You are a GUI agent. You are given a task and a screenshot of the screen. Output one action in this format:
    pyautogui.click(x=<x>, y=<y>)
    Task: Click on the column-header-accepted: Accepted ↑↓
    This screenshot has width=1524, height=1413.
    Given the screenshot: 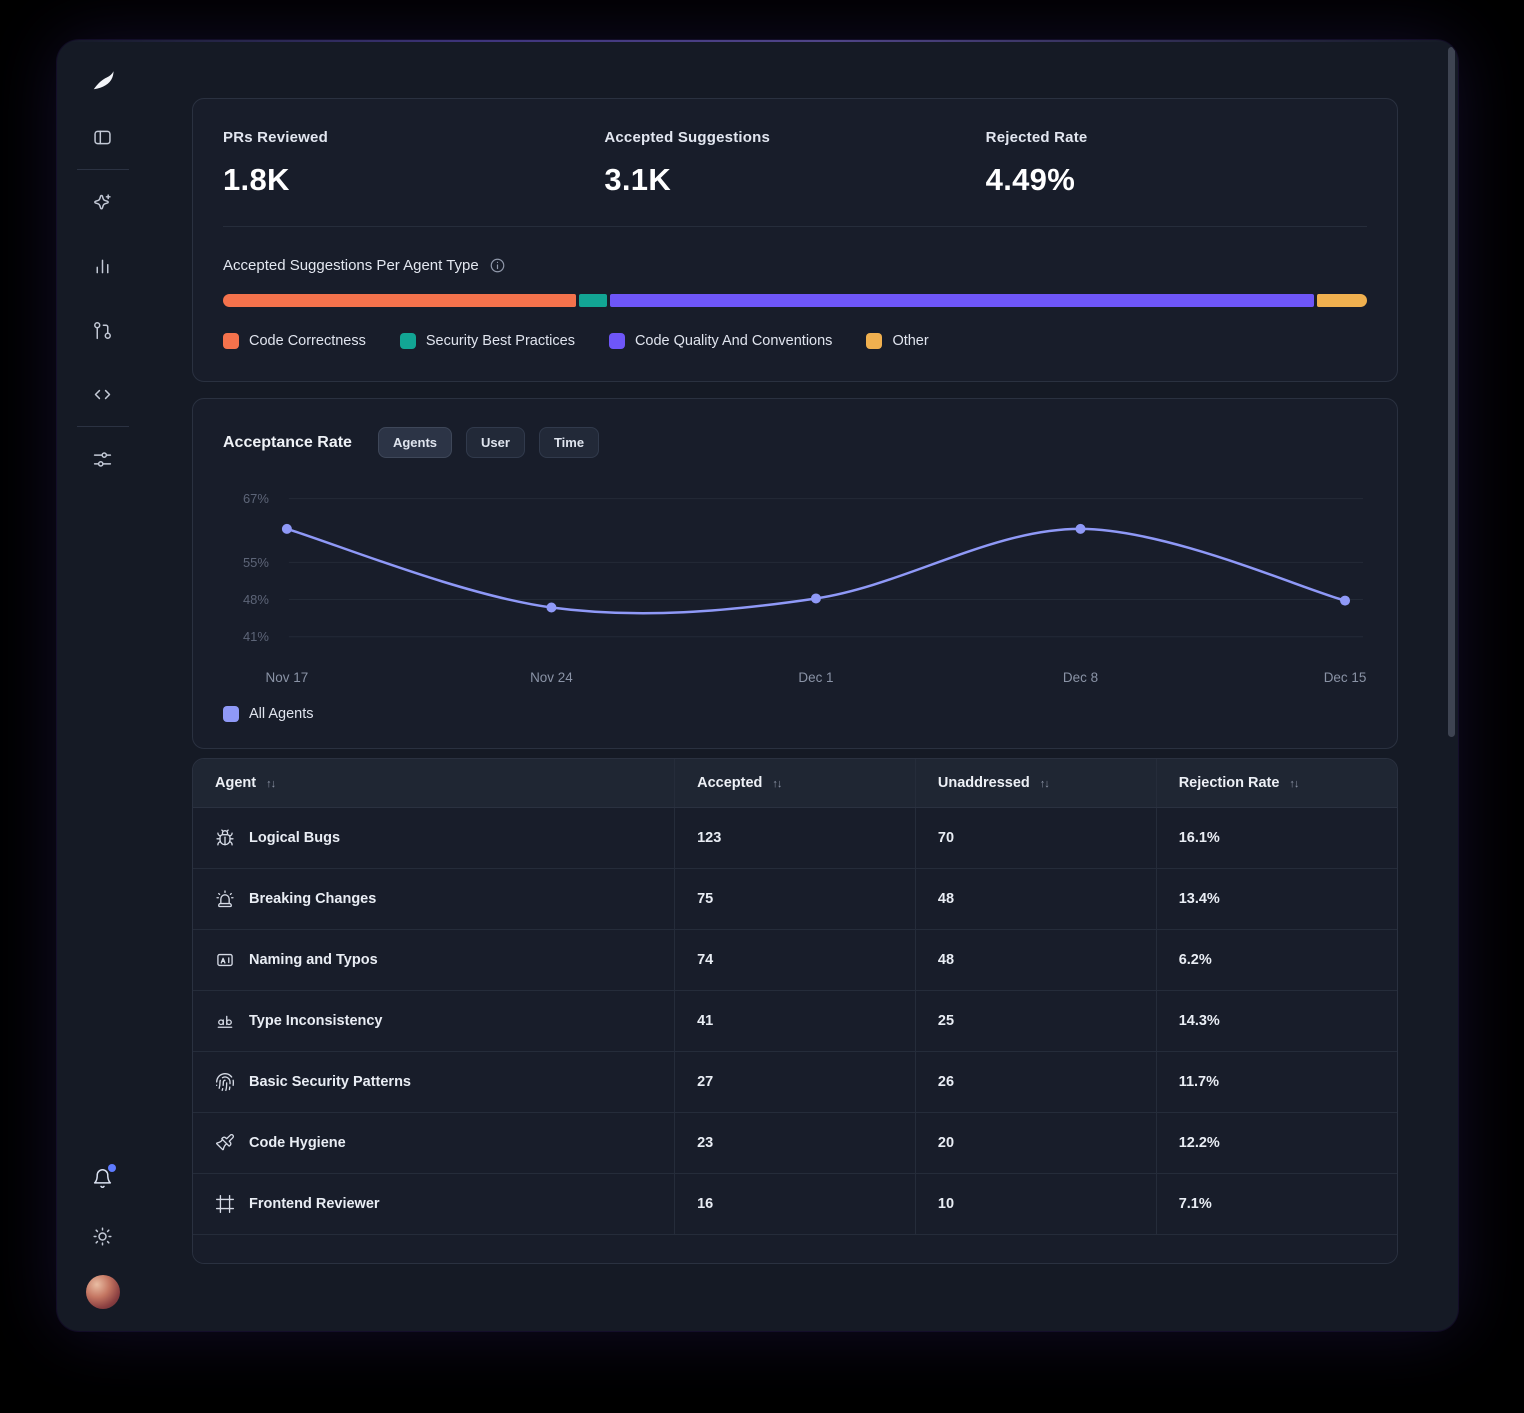 What is the action you would take?
    pyautogui.click(x=795, y=783)
    